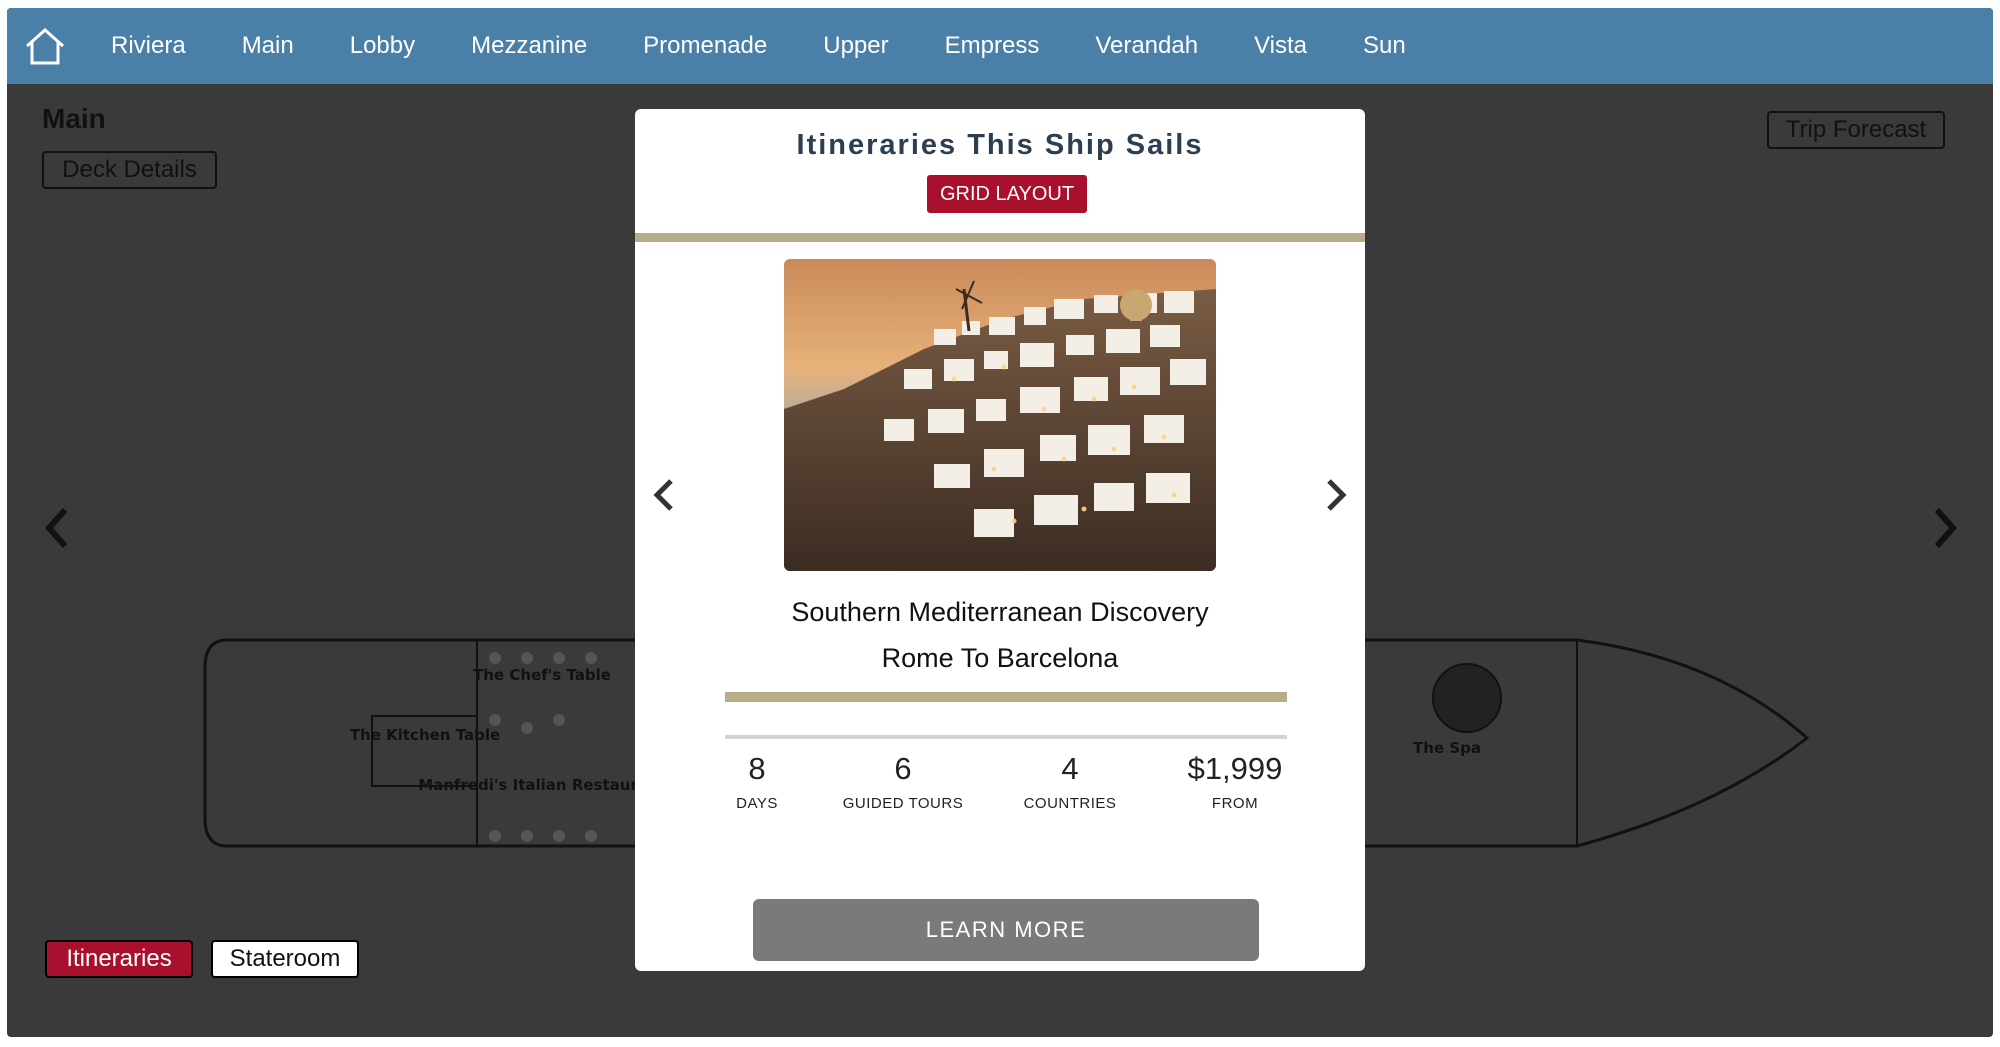  Describe the element at coordinates (757, 803) in the screenshot. I see `stat-days-label: DAYS` at that location.